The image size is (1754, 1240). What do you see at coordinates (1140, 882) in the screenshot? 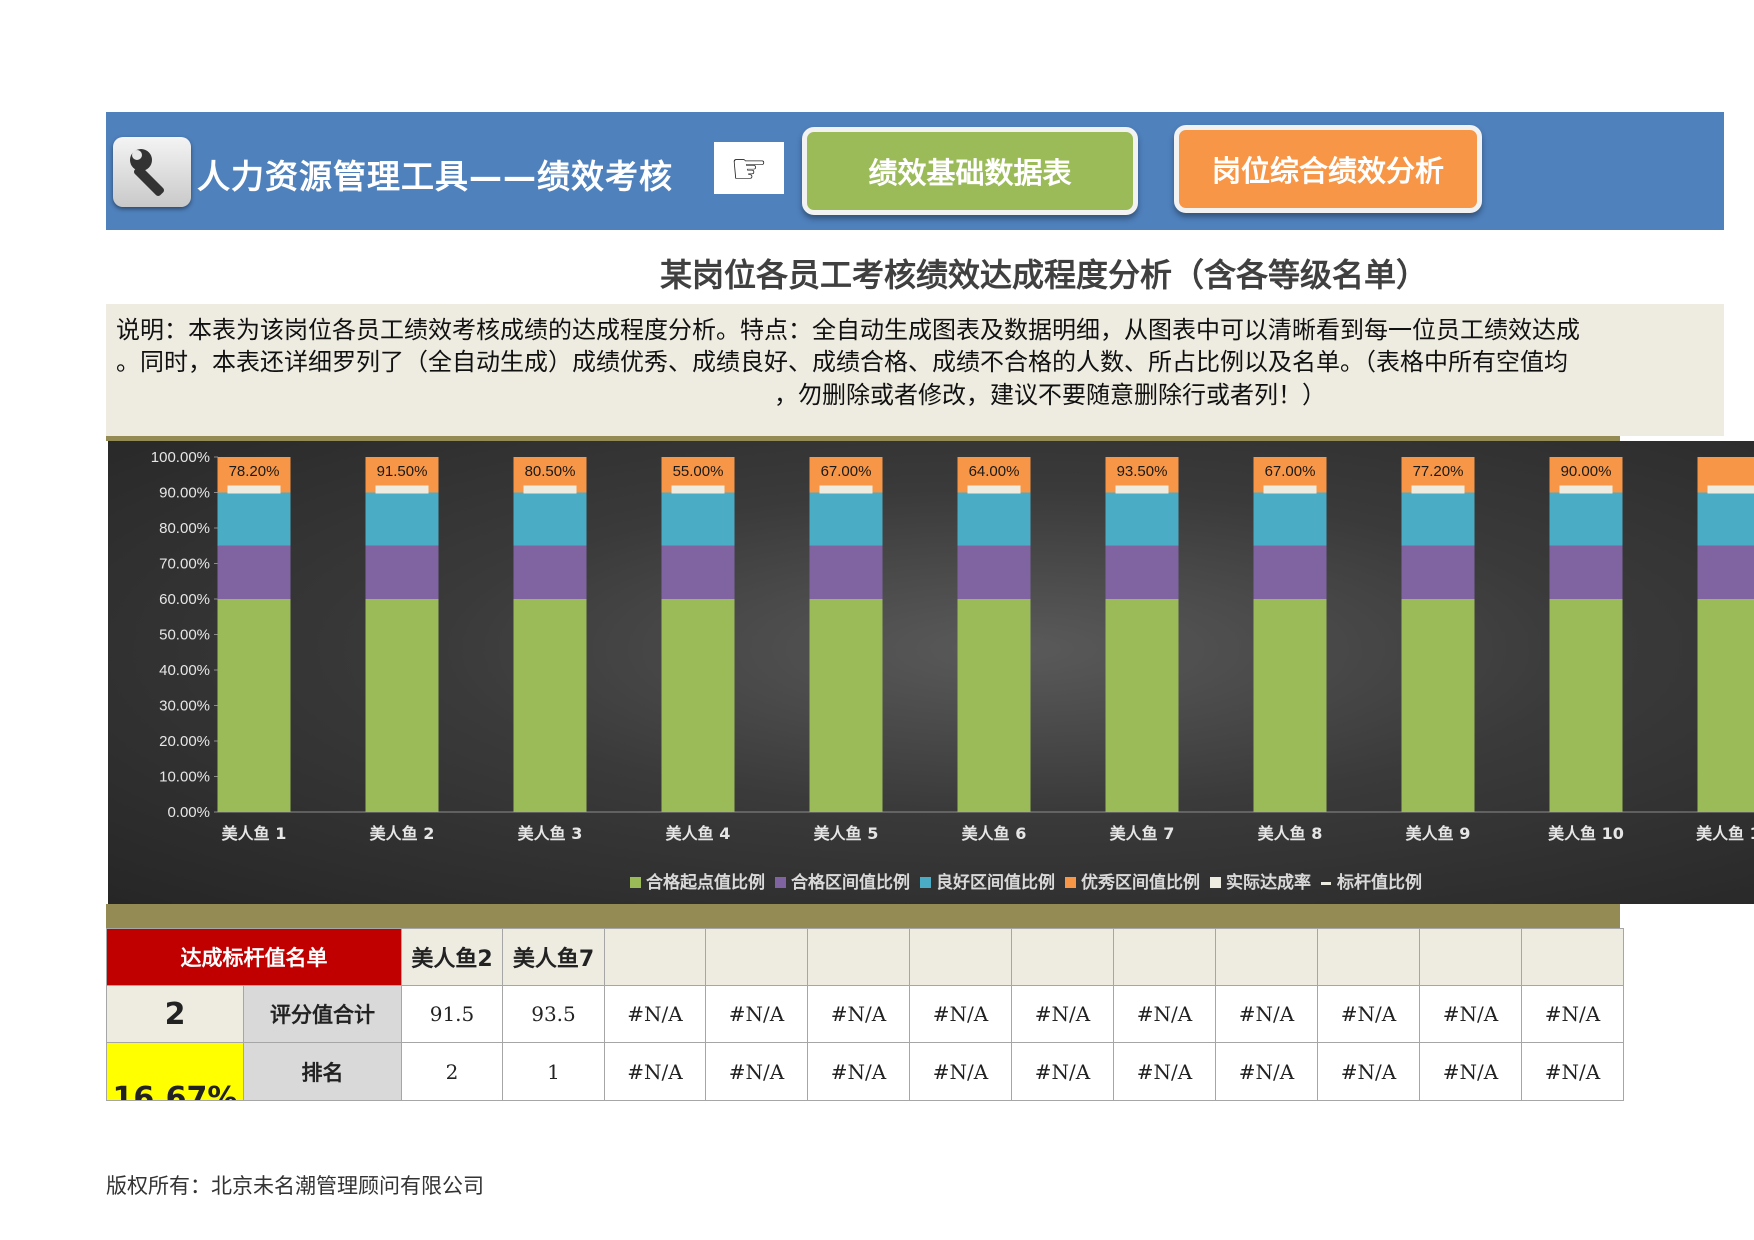
I see `legend-label: 优秀区间值比例` at bounding box center [1140, 882].